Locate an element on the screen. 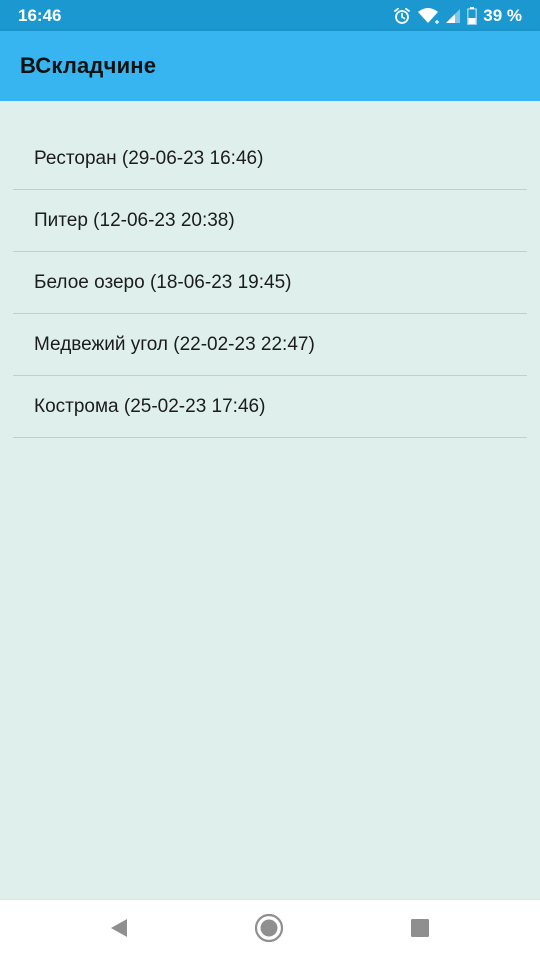  list-item: Ресторан (29-06-23 16:46) is located at coordinates (270, 159).